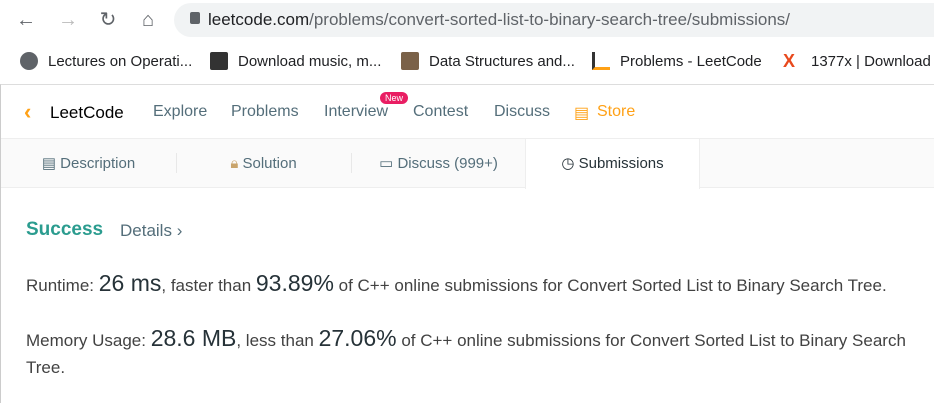  What do you see at coordinates (394, 98) in the screenshot?
I see `new-badge: New` at bounding box center [394, 98].